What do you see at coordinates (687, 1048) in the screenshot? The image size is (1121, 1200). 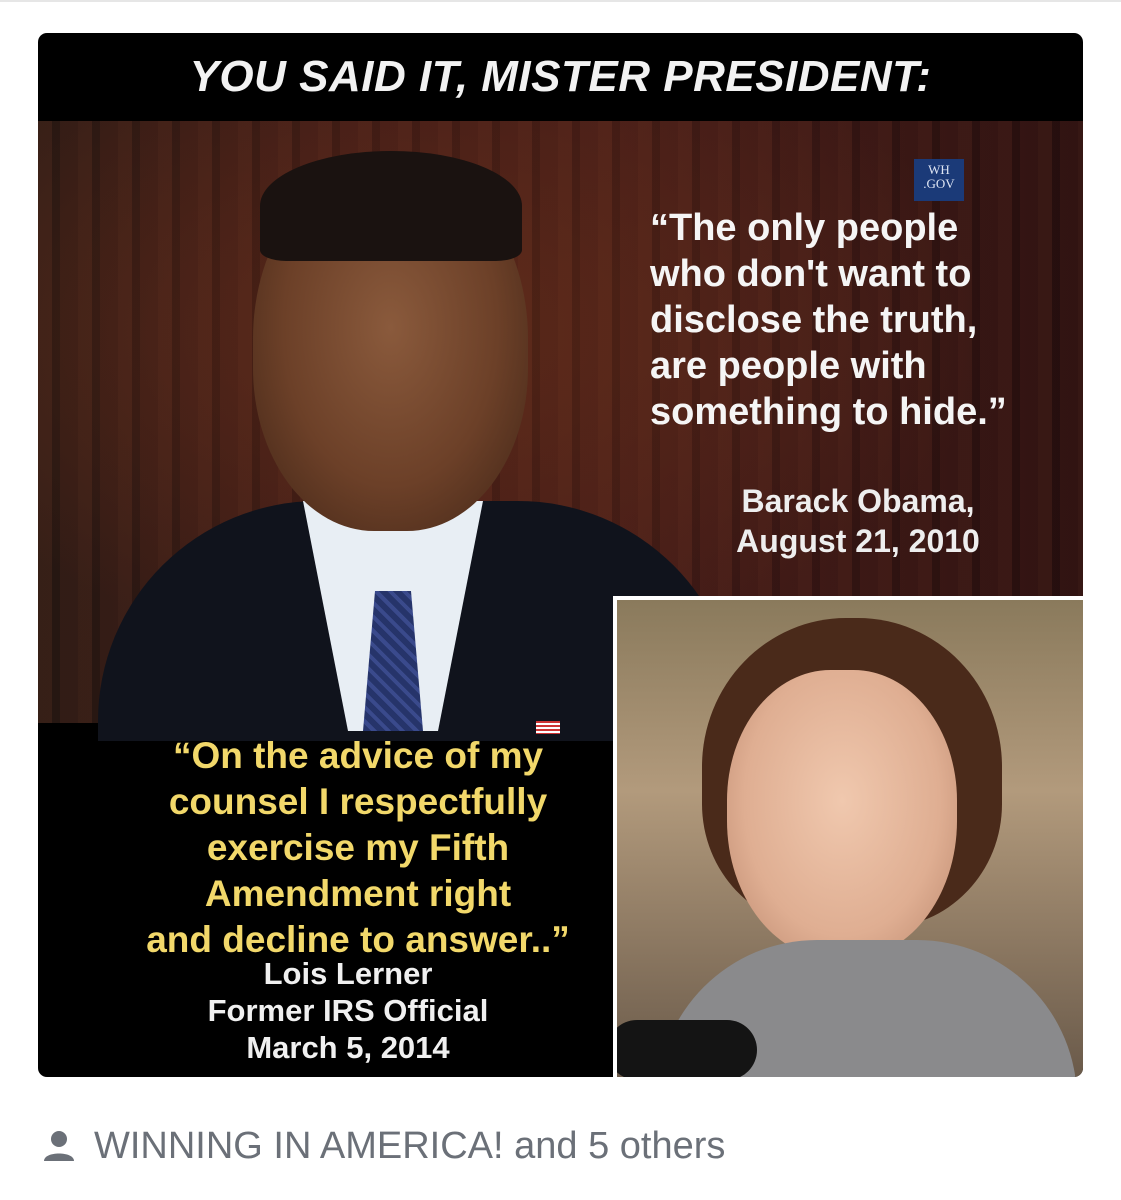 I see `microphone` at bounding box center [687, 1048].